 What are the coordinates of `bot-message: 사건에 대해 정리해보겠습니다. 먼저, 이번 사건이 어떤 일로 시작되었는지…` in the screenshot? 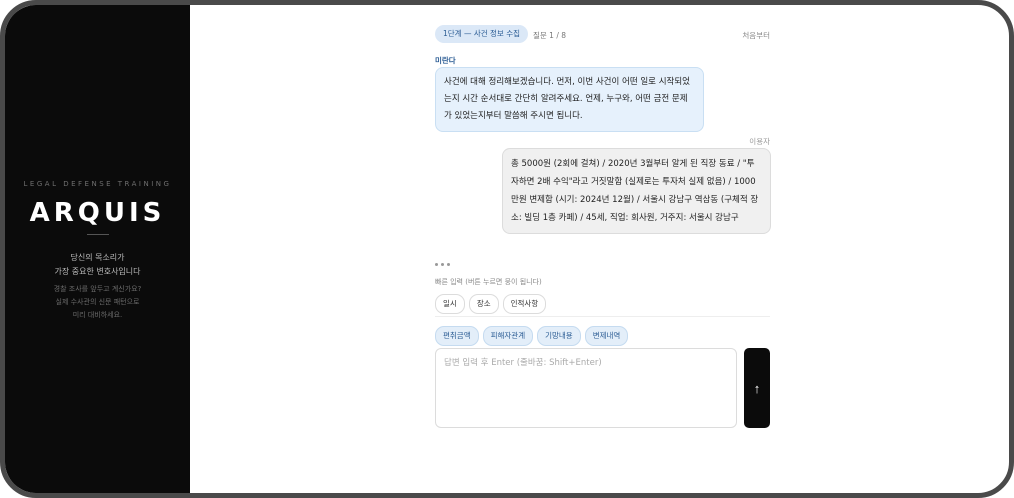 It's located at (569, 99).